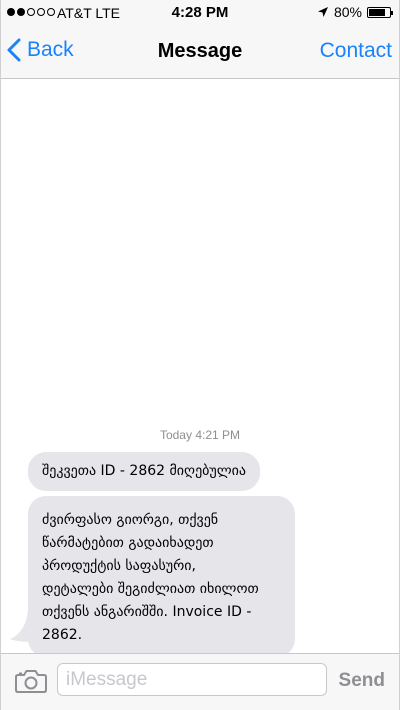 This screenshot has height=710, width=400. I want to click on battery-level, so click(377, 12).